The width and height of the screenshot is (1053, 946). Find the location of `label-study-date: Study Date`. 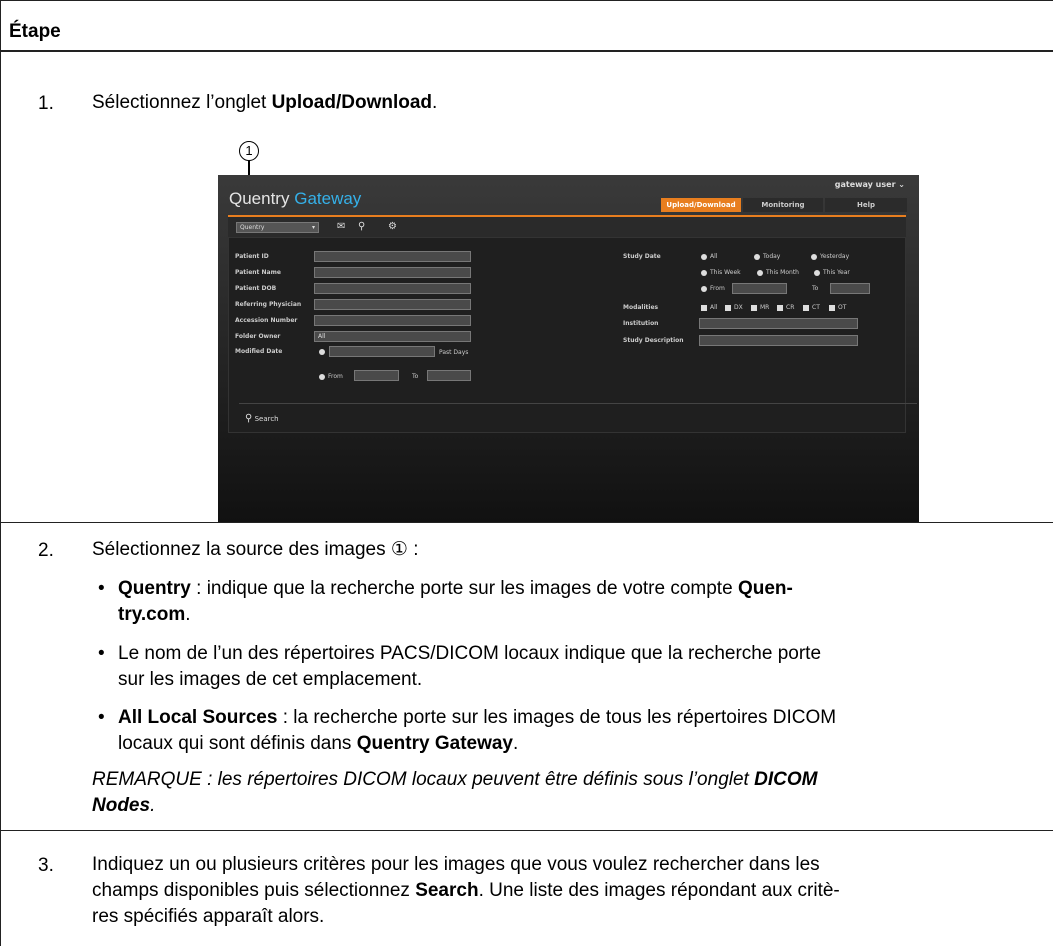

label-study-date: Study Date is located at coordinates (642, 256).